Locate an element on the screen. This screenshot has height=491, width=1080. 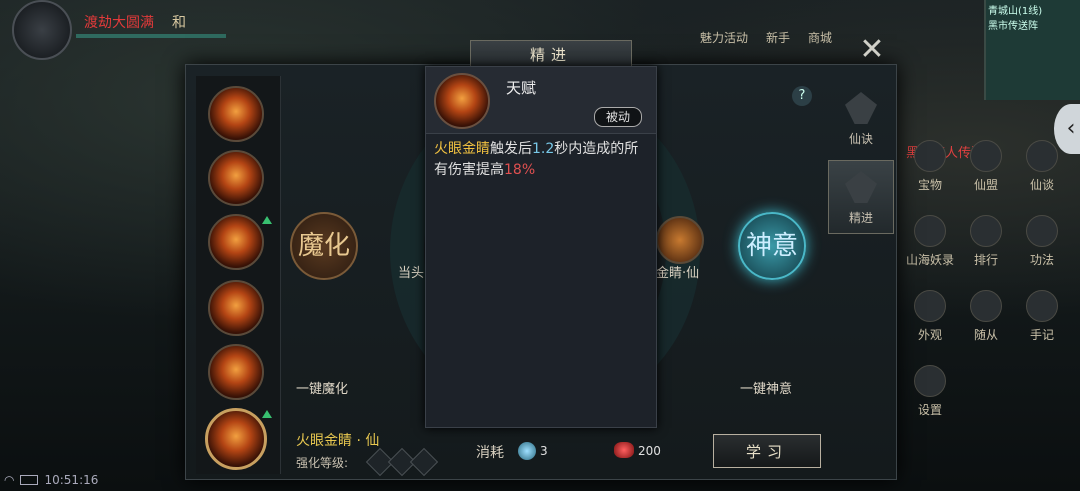
enhance-level-slot is located at coordinates (424, 462).